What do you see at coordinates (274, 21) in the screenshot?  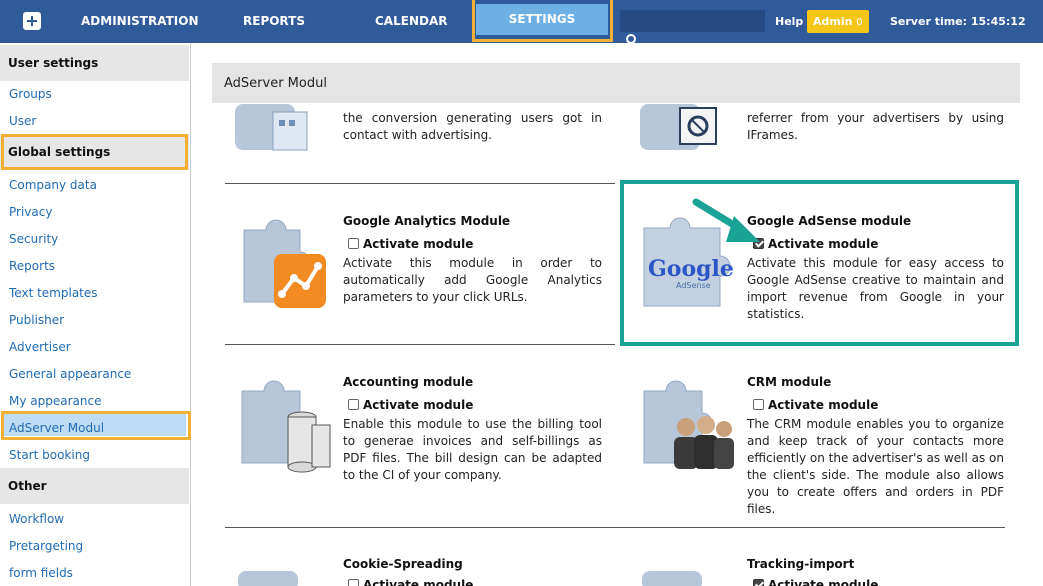 I see `nav-reports: REPORTS` at bounding box center [274, 21].